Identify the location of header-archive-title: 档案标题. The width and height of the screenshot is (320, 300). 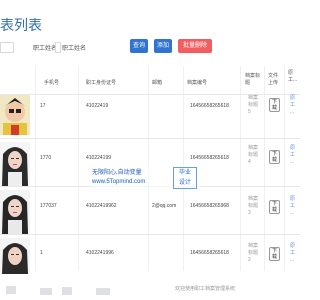
(253, 79).